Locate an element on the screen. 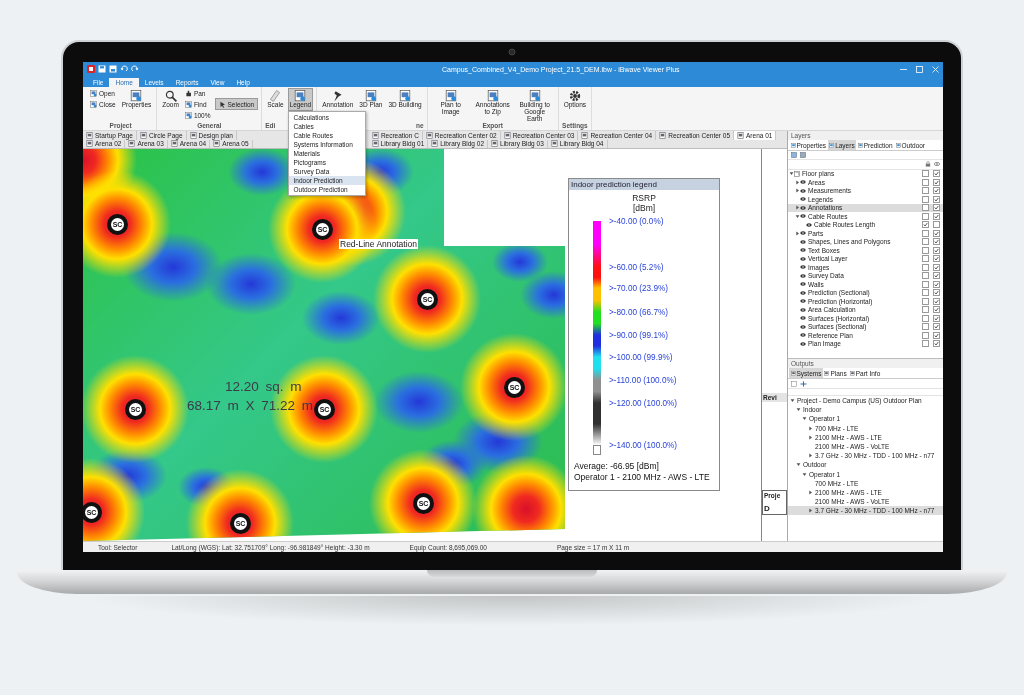 The width and height of the screenshot is (1024, 695). box-text: D is located at coordinates (767, 508).